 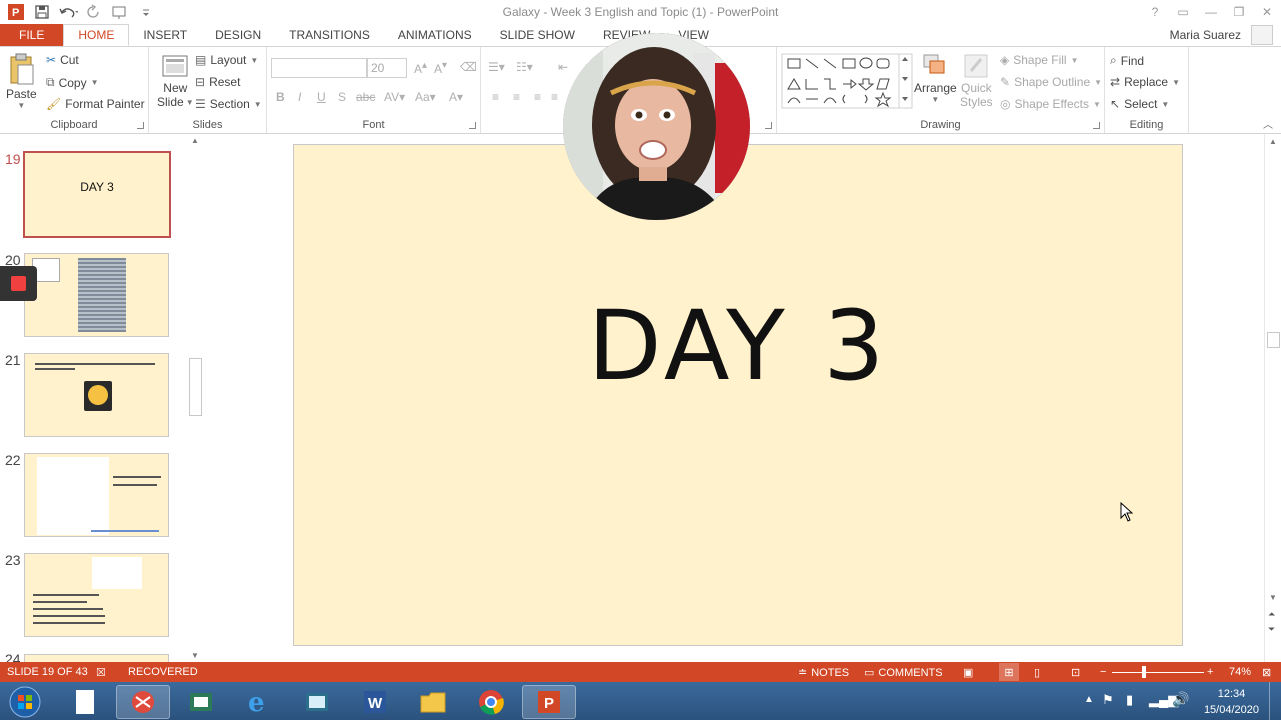 I want to click on font-name-select, so click(x=319, y=68).